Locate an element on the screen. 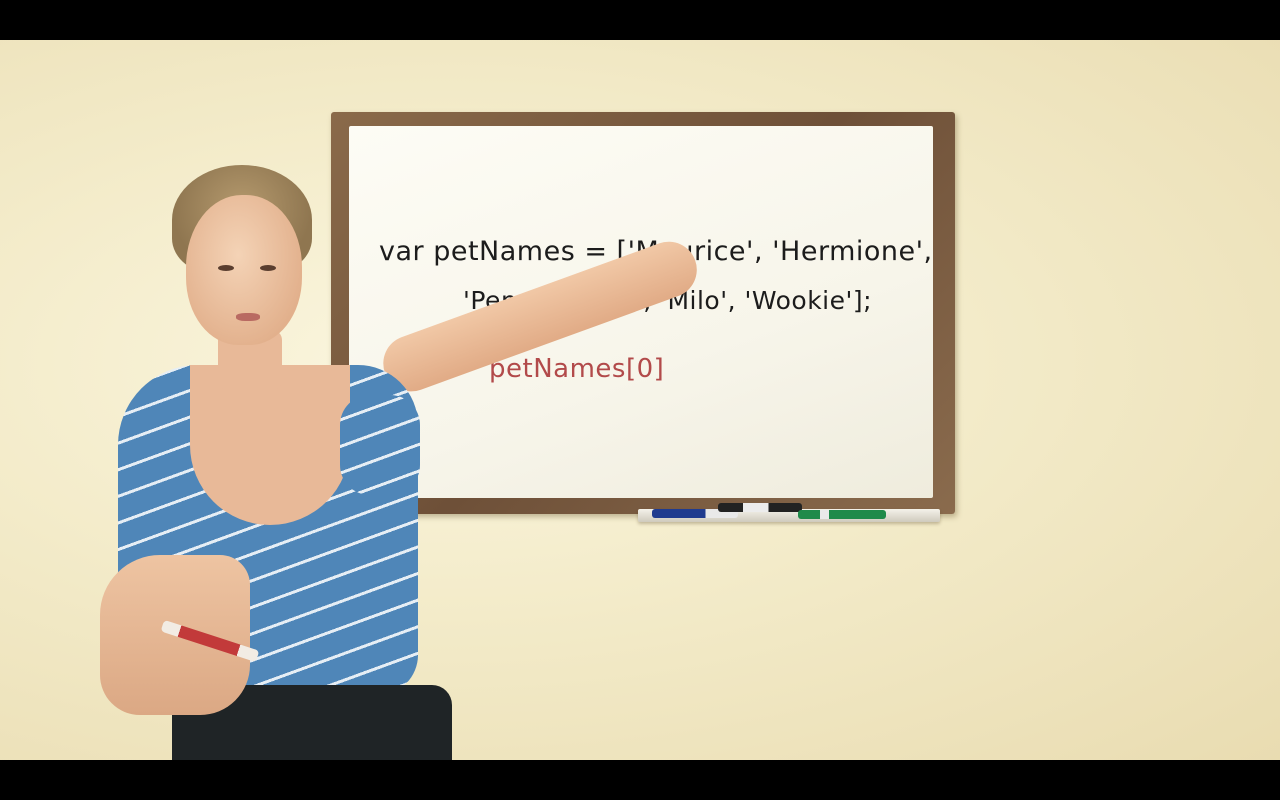  green-marker is located at coordinates (842, 514).